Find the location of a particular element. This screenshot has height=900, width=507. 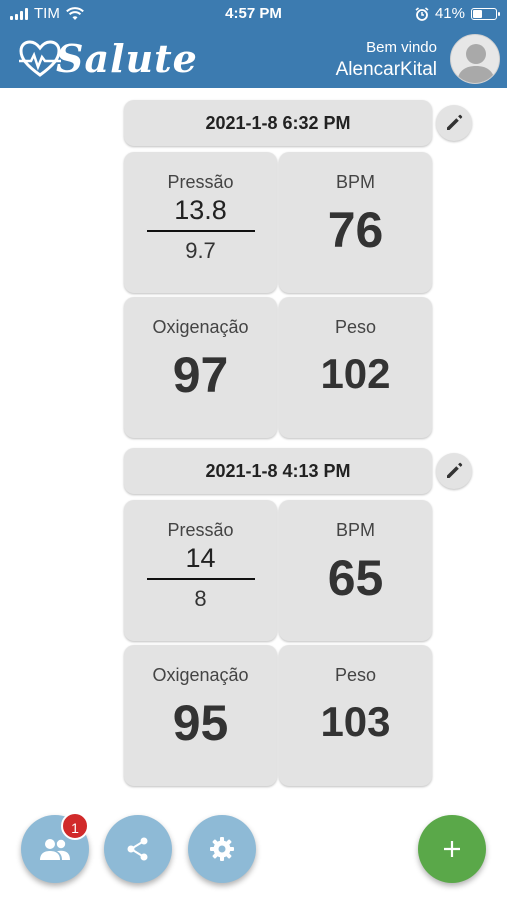

oxygen-value: 97 is located at coordinates (200, 375).